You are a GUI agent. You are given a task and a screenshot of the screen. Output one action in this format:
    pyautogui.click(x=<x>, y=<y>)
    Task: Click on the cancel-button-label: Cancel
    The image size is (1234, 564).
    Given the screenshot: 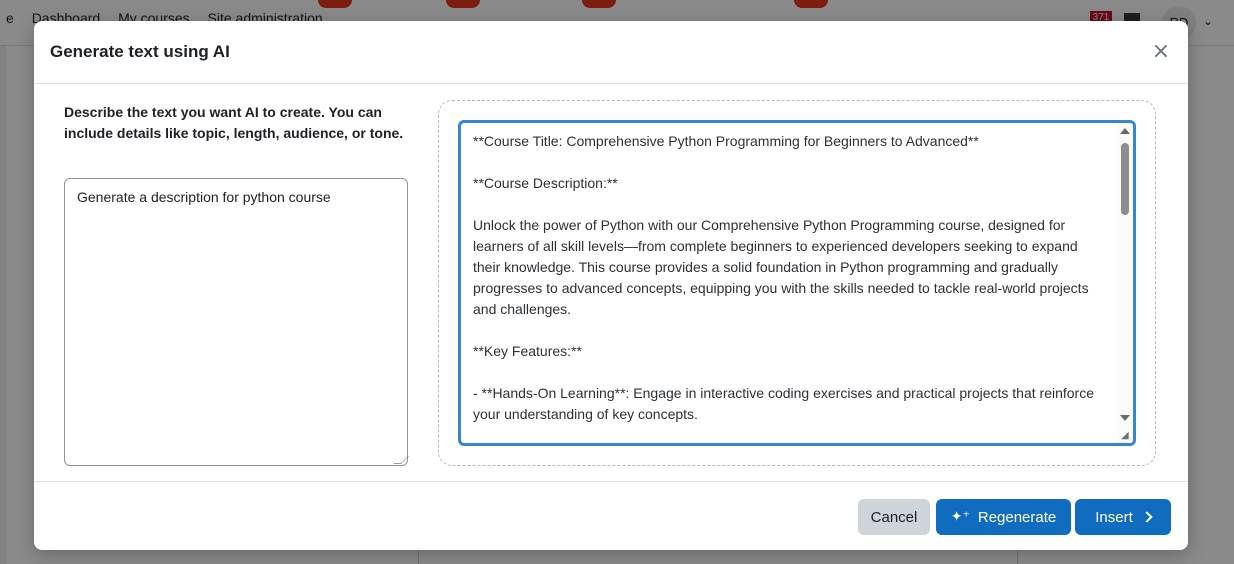 What is the action you would take?
    pyautogui.click(x=894, y=517)
    